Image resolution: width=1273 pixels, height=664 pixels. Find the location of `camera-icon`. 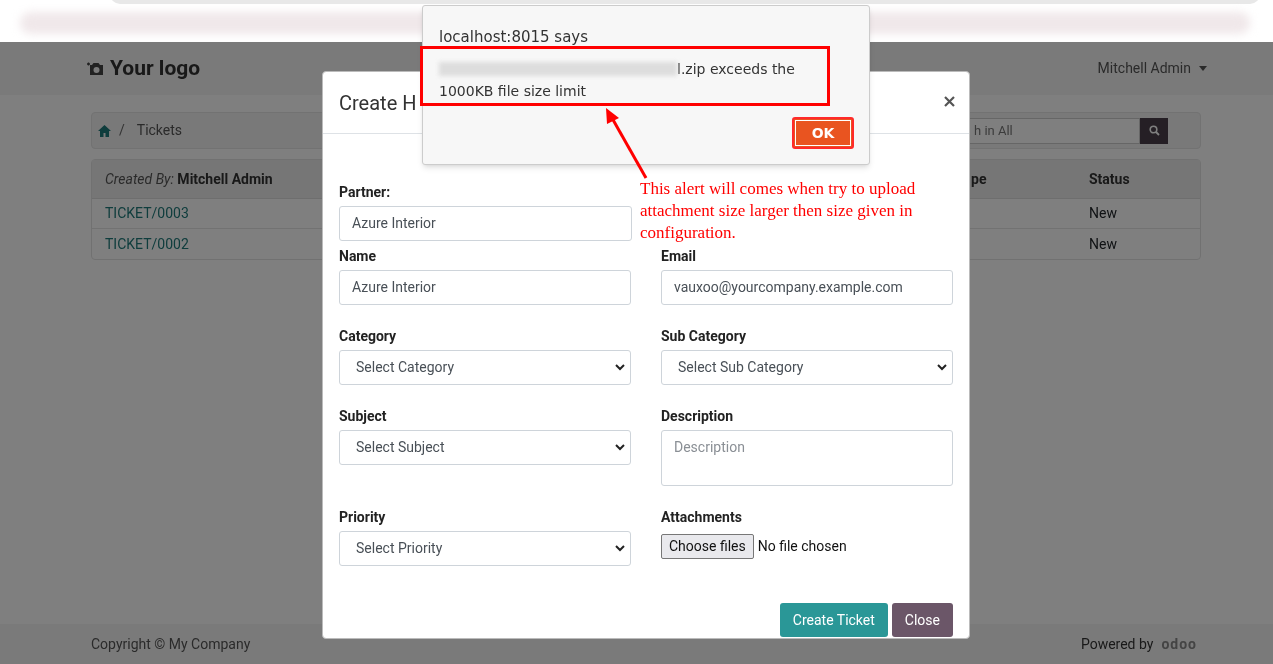

camera-icon is located at coordinates (95, 68).